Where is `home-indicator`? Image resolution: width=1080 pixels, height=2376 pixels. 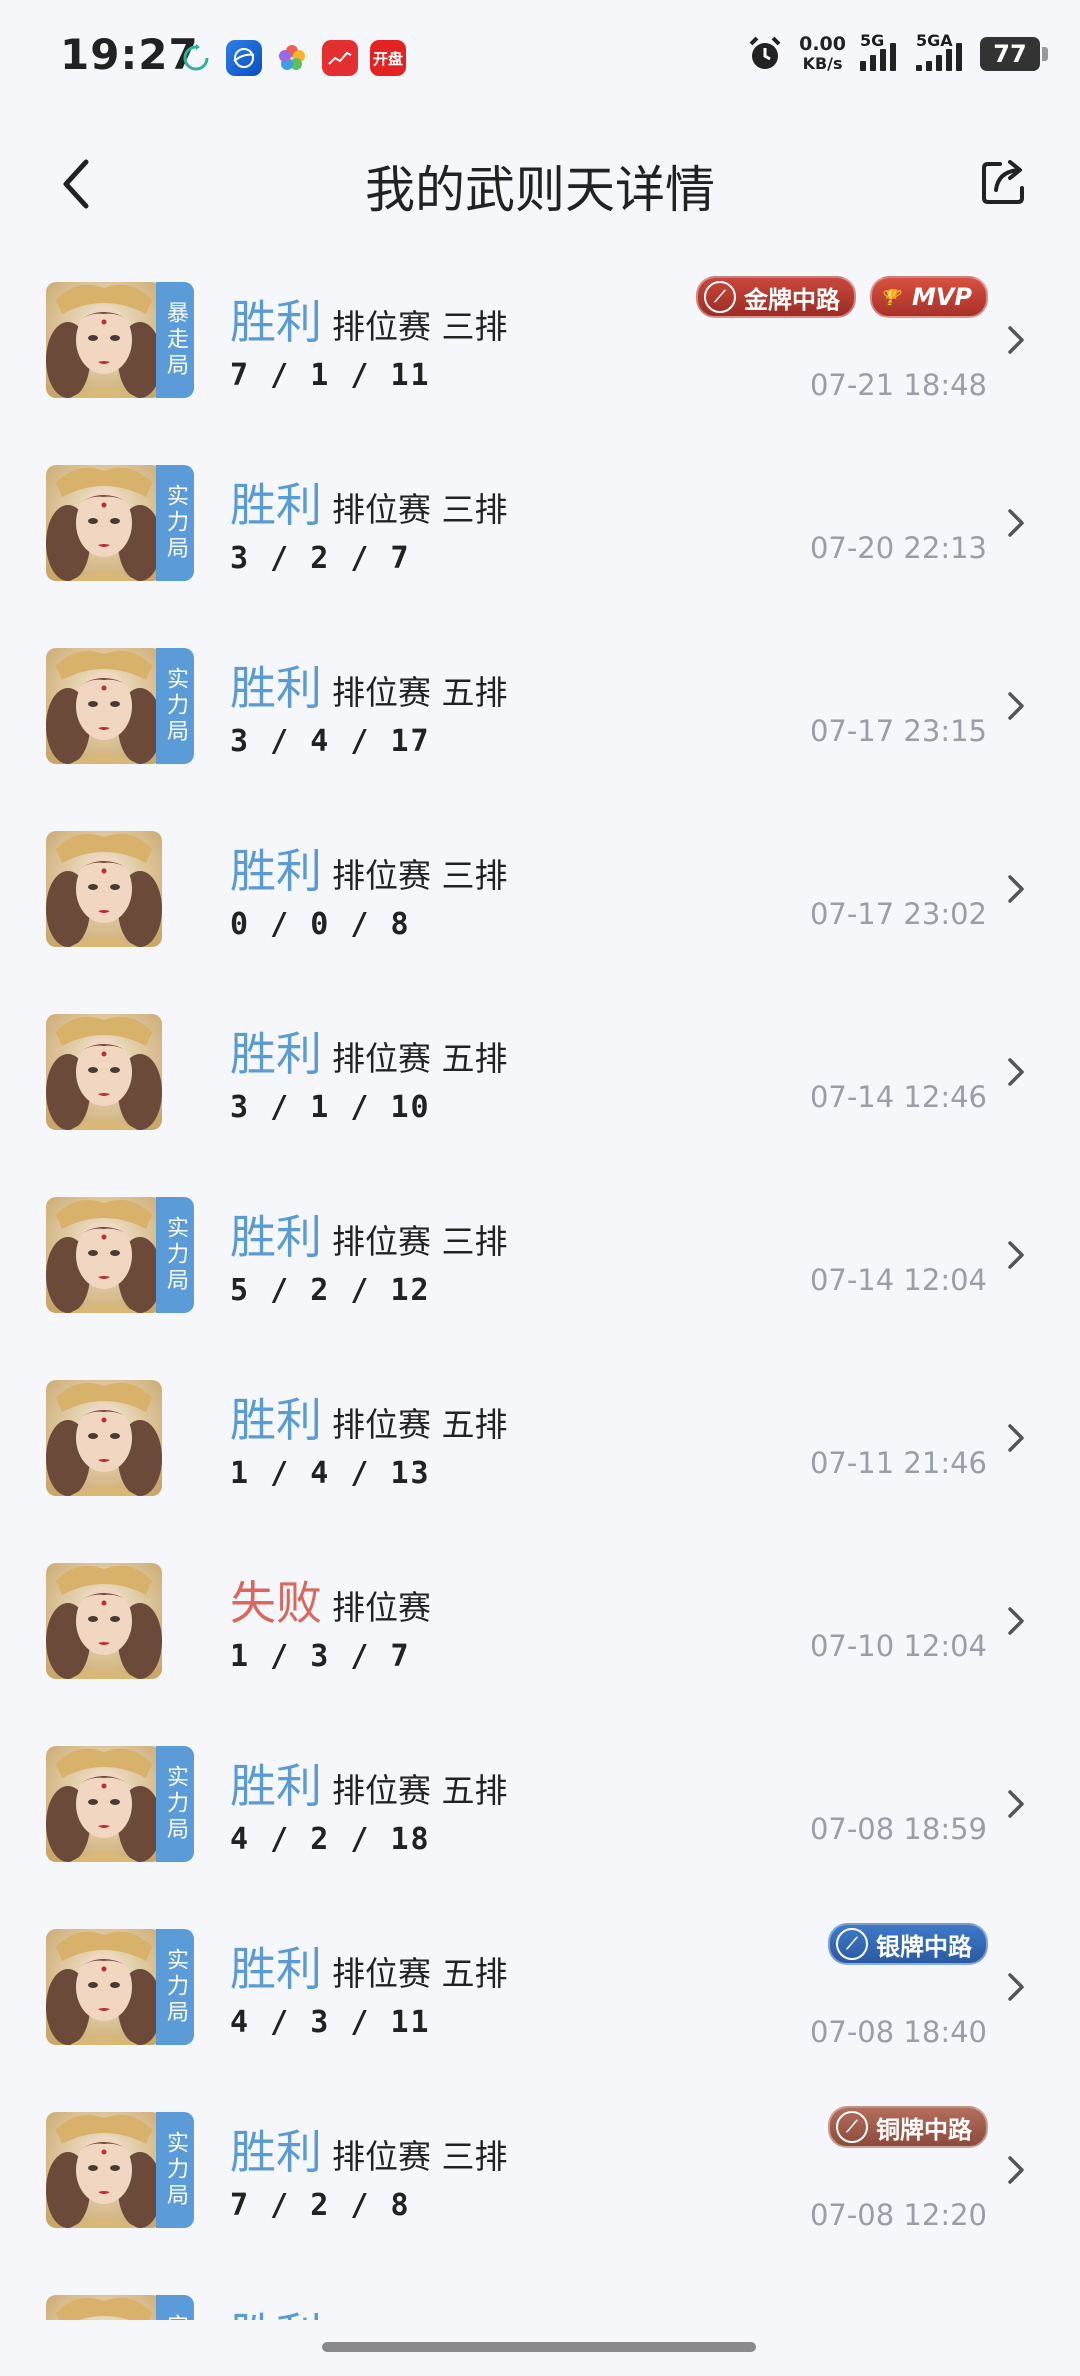
home-indicator is located at coordinates (539, 2347).